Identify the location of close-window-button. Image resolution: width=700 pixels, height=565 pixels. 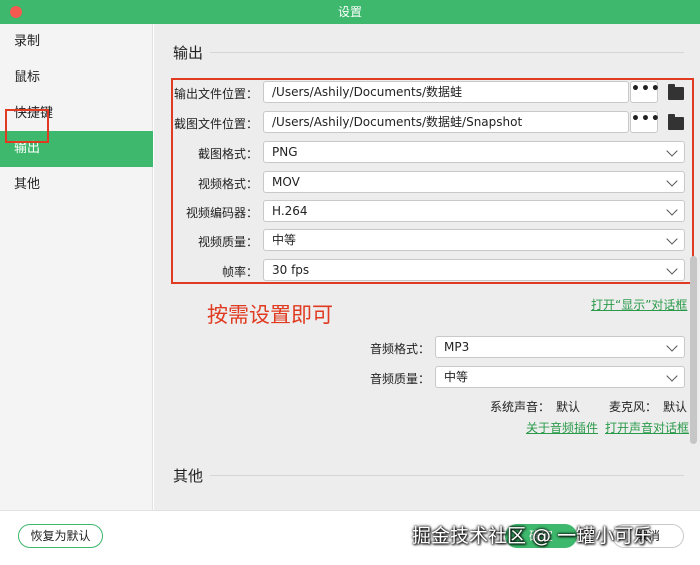
(16, 12).